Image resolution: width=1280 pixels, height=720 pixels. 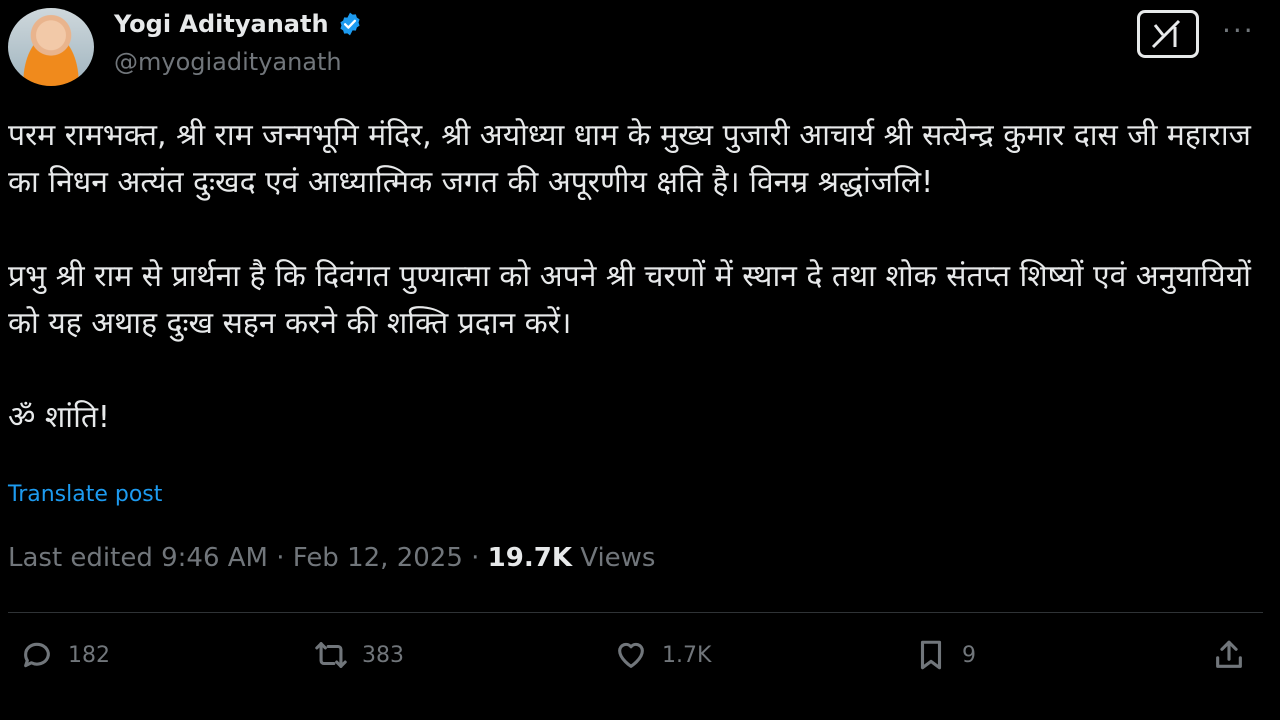 What do you see at coordinates (383, 655) in the screenshot?
I see `repost-count: 383` at bounding box center [383, 655].